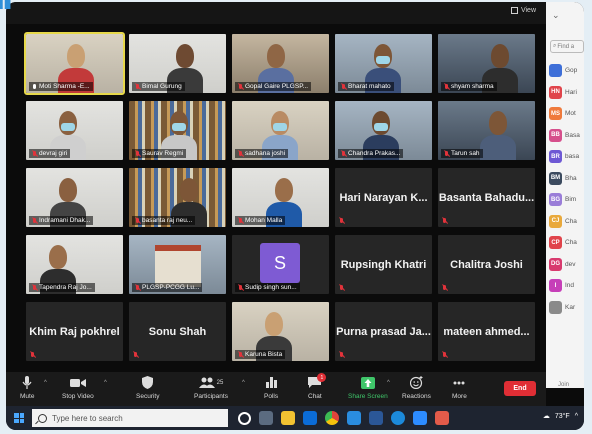 Image resolution: width=592 pixels, height=434 pixels. What do you see at coordinates (276, 13) in the screenshot?
I see `top-bar: View` at bounding box center [276, 13].